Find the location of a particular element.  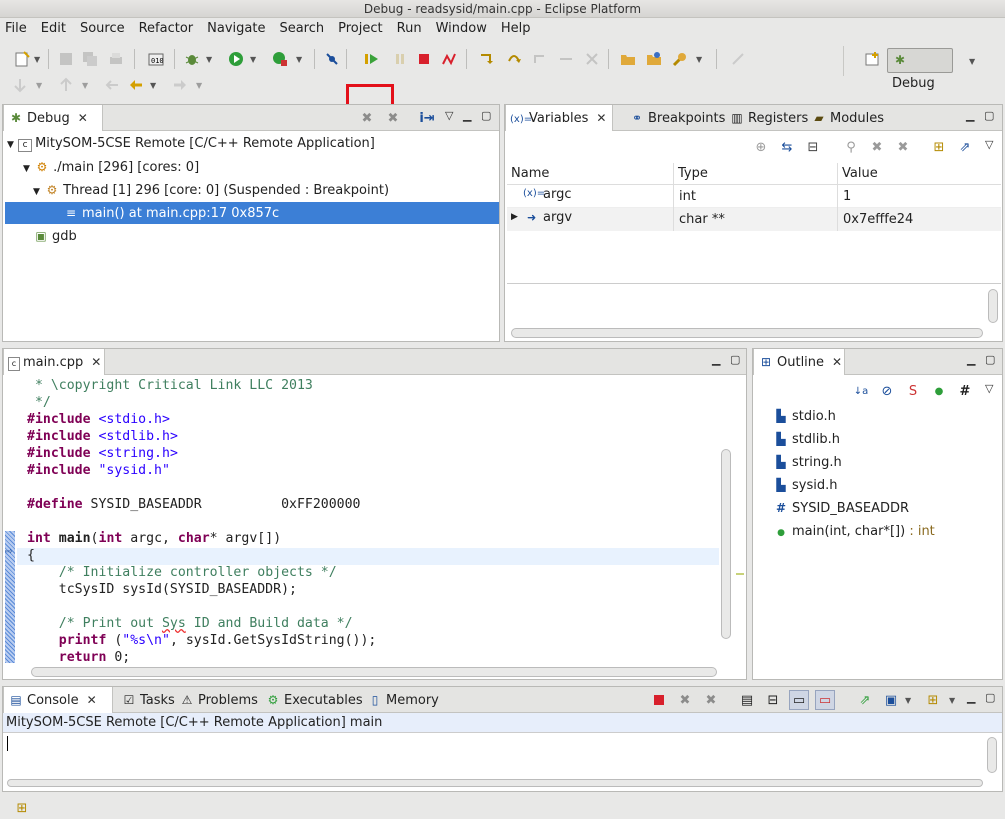

console-output is located at coordinates (495, 758).